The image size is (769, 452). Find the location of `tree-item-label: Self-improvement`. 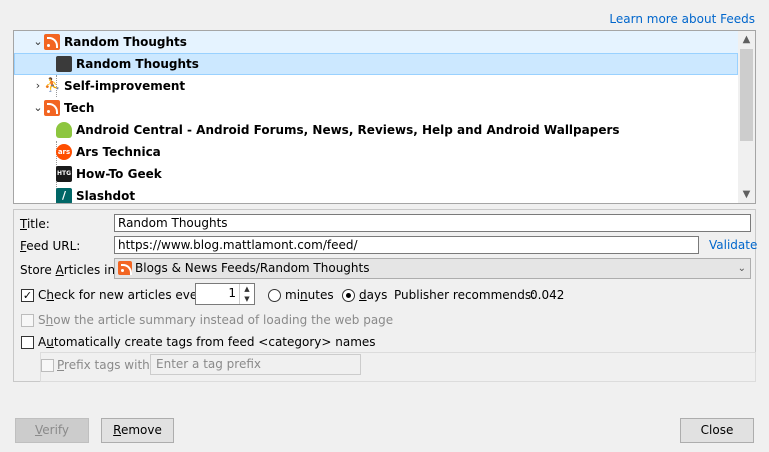

tree-item-label: Self-improvement is located at coordinates (125, 86).